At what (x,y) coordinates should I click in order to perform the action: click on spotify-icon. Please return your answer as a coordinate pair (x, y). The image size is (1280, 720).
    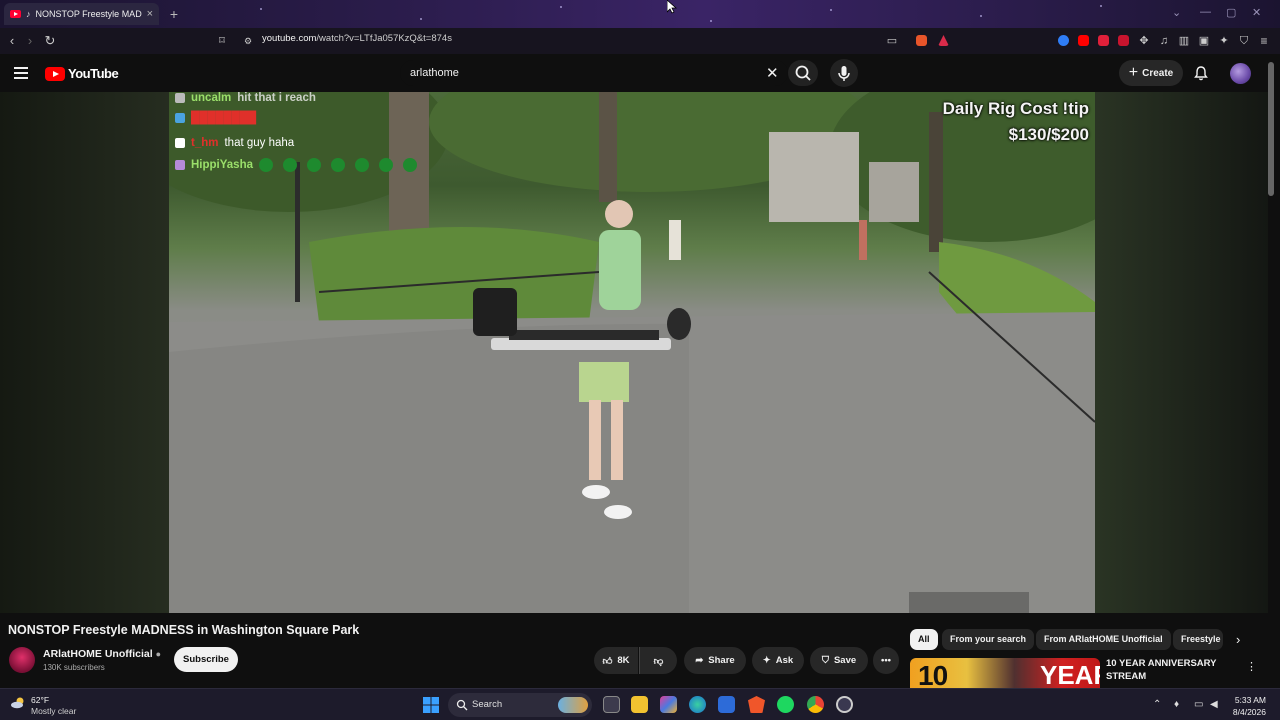
    Looking at the image, I should click on (785, 704).